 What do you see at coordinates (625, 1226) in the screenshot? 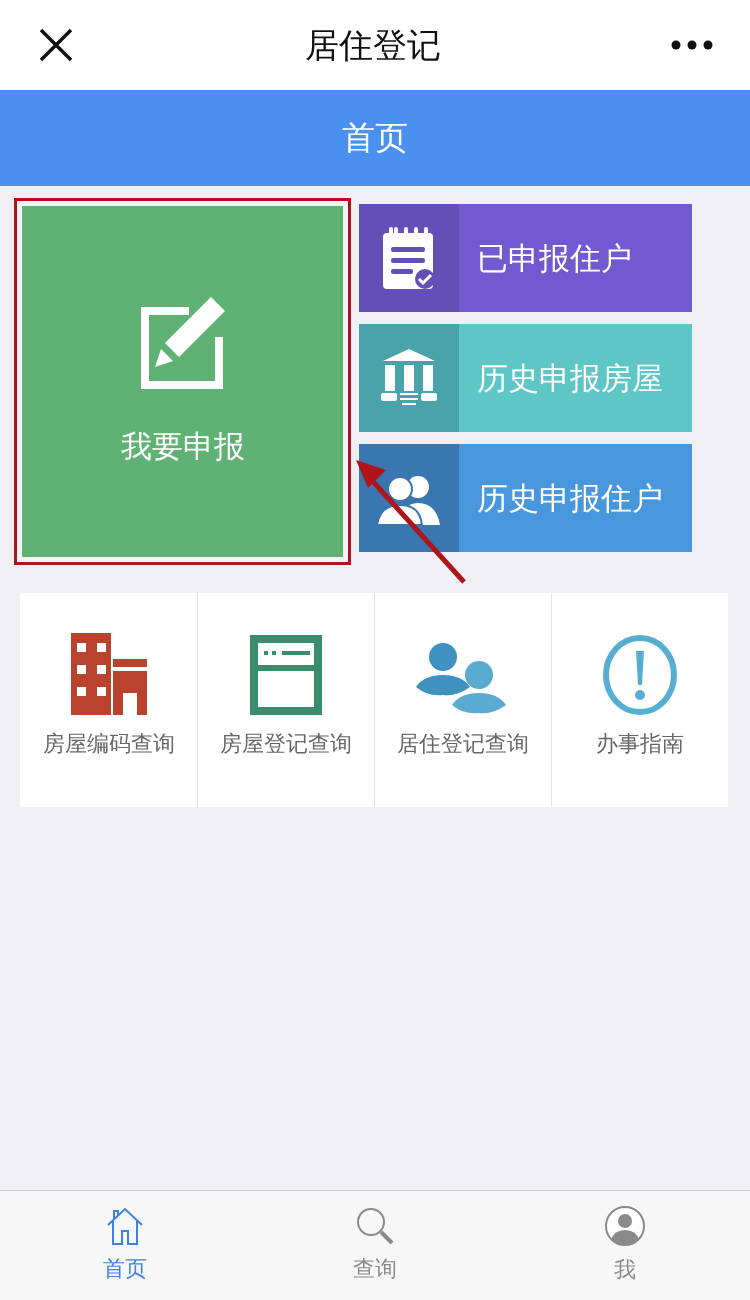
I see `user-avatar-icon` at bounding box center [625, 1226].